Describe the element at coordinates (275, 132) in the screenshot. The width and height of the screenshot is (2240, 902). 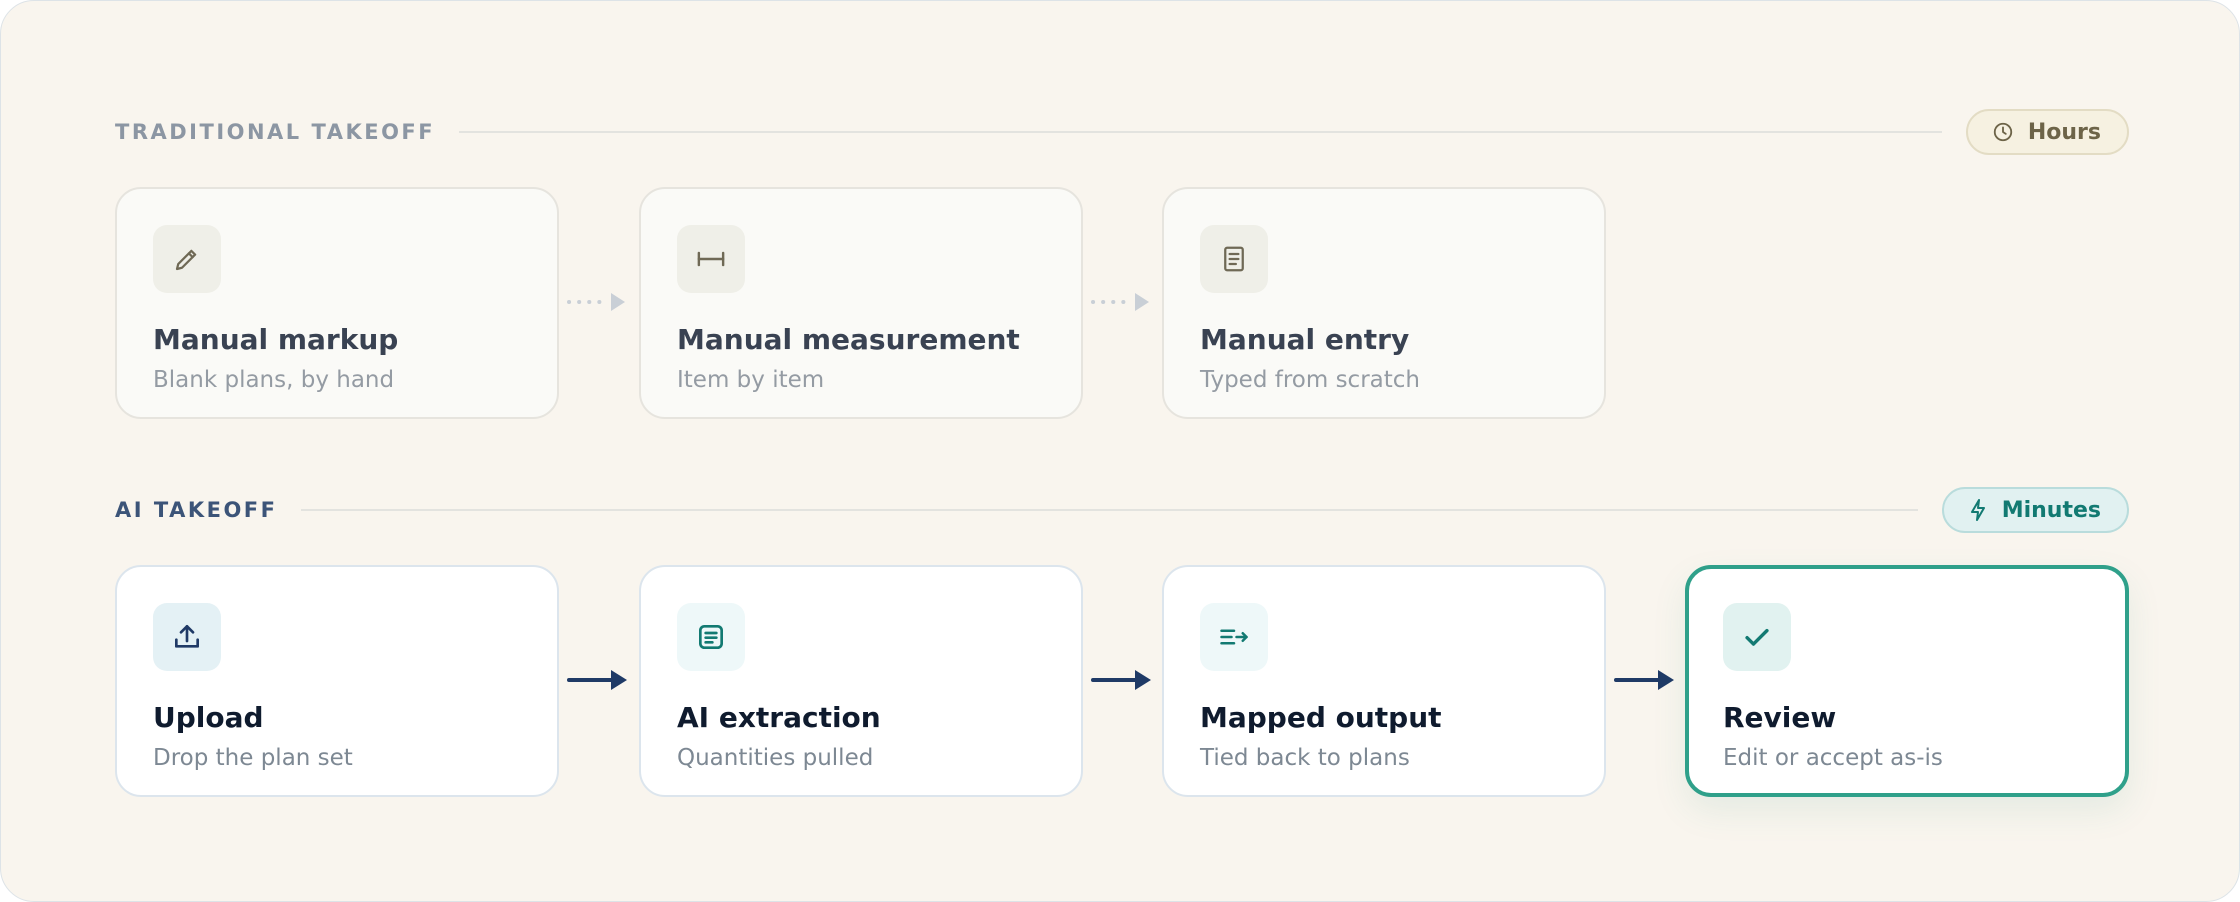
I see `section-title: TRADITIONAL TAKEOFF` at that location.